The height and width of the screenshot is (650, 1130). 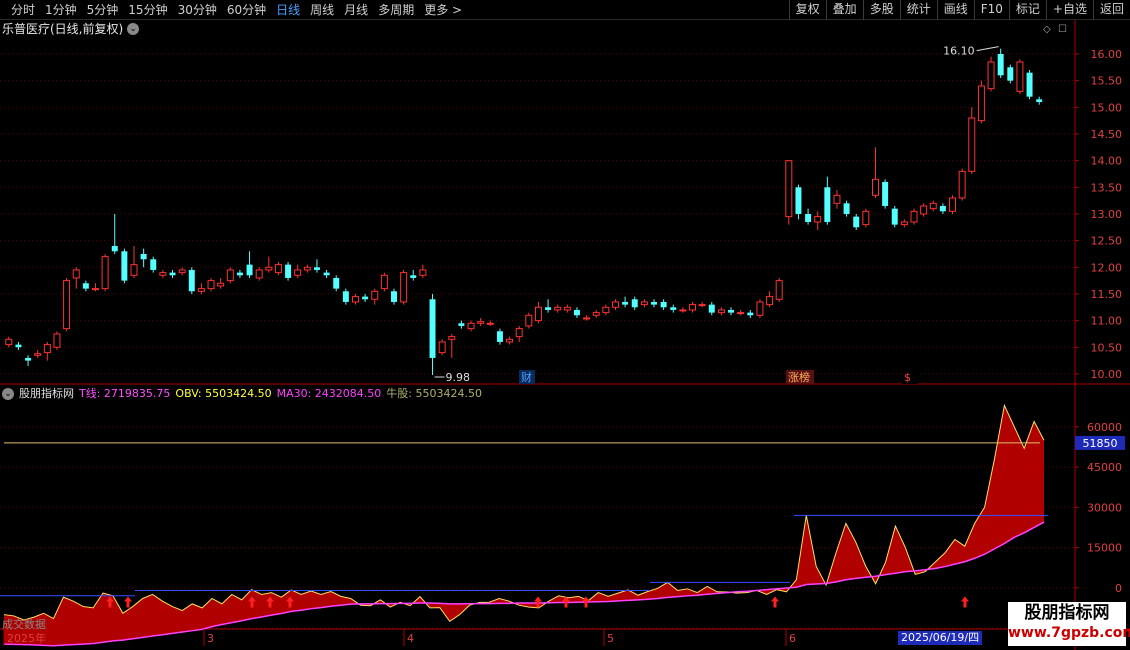 What do you see at coordinates (955, 10) in the screenshot?
I see `tool-button-4: 画线` at bounding box center [955, 10].